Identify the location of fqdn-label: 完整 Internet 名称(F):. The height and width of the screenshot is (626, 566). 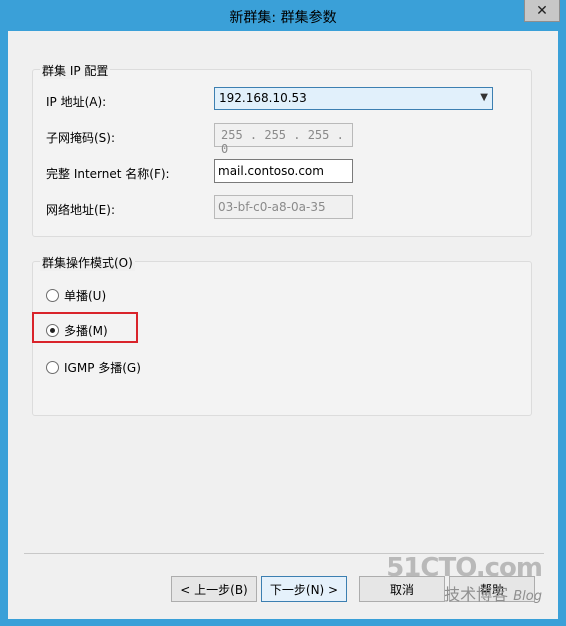
(108, 174).